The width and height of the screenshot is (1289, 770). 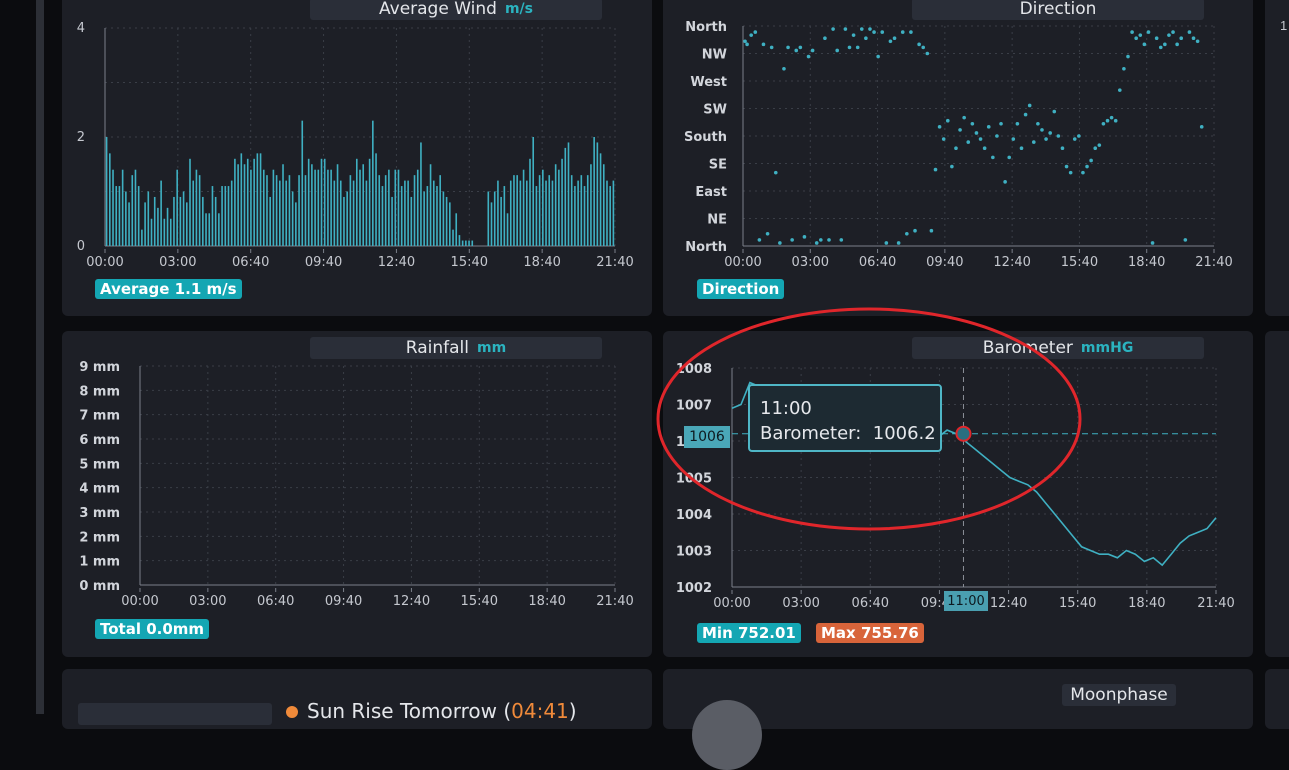 I want to click on tooltip-time: 11:00, so click(x=786, y=408).